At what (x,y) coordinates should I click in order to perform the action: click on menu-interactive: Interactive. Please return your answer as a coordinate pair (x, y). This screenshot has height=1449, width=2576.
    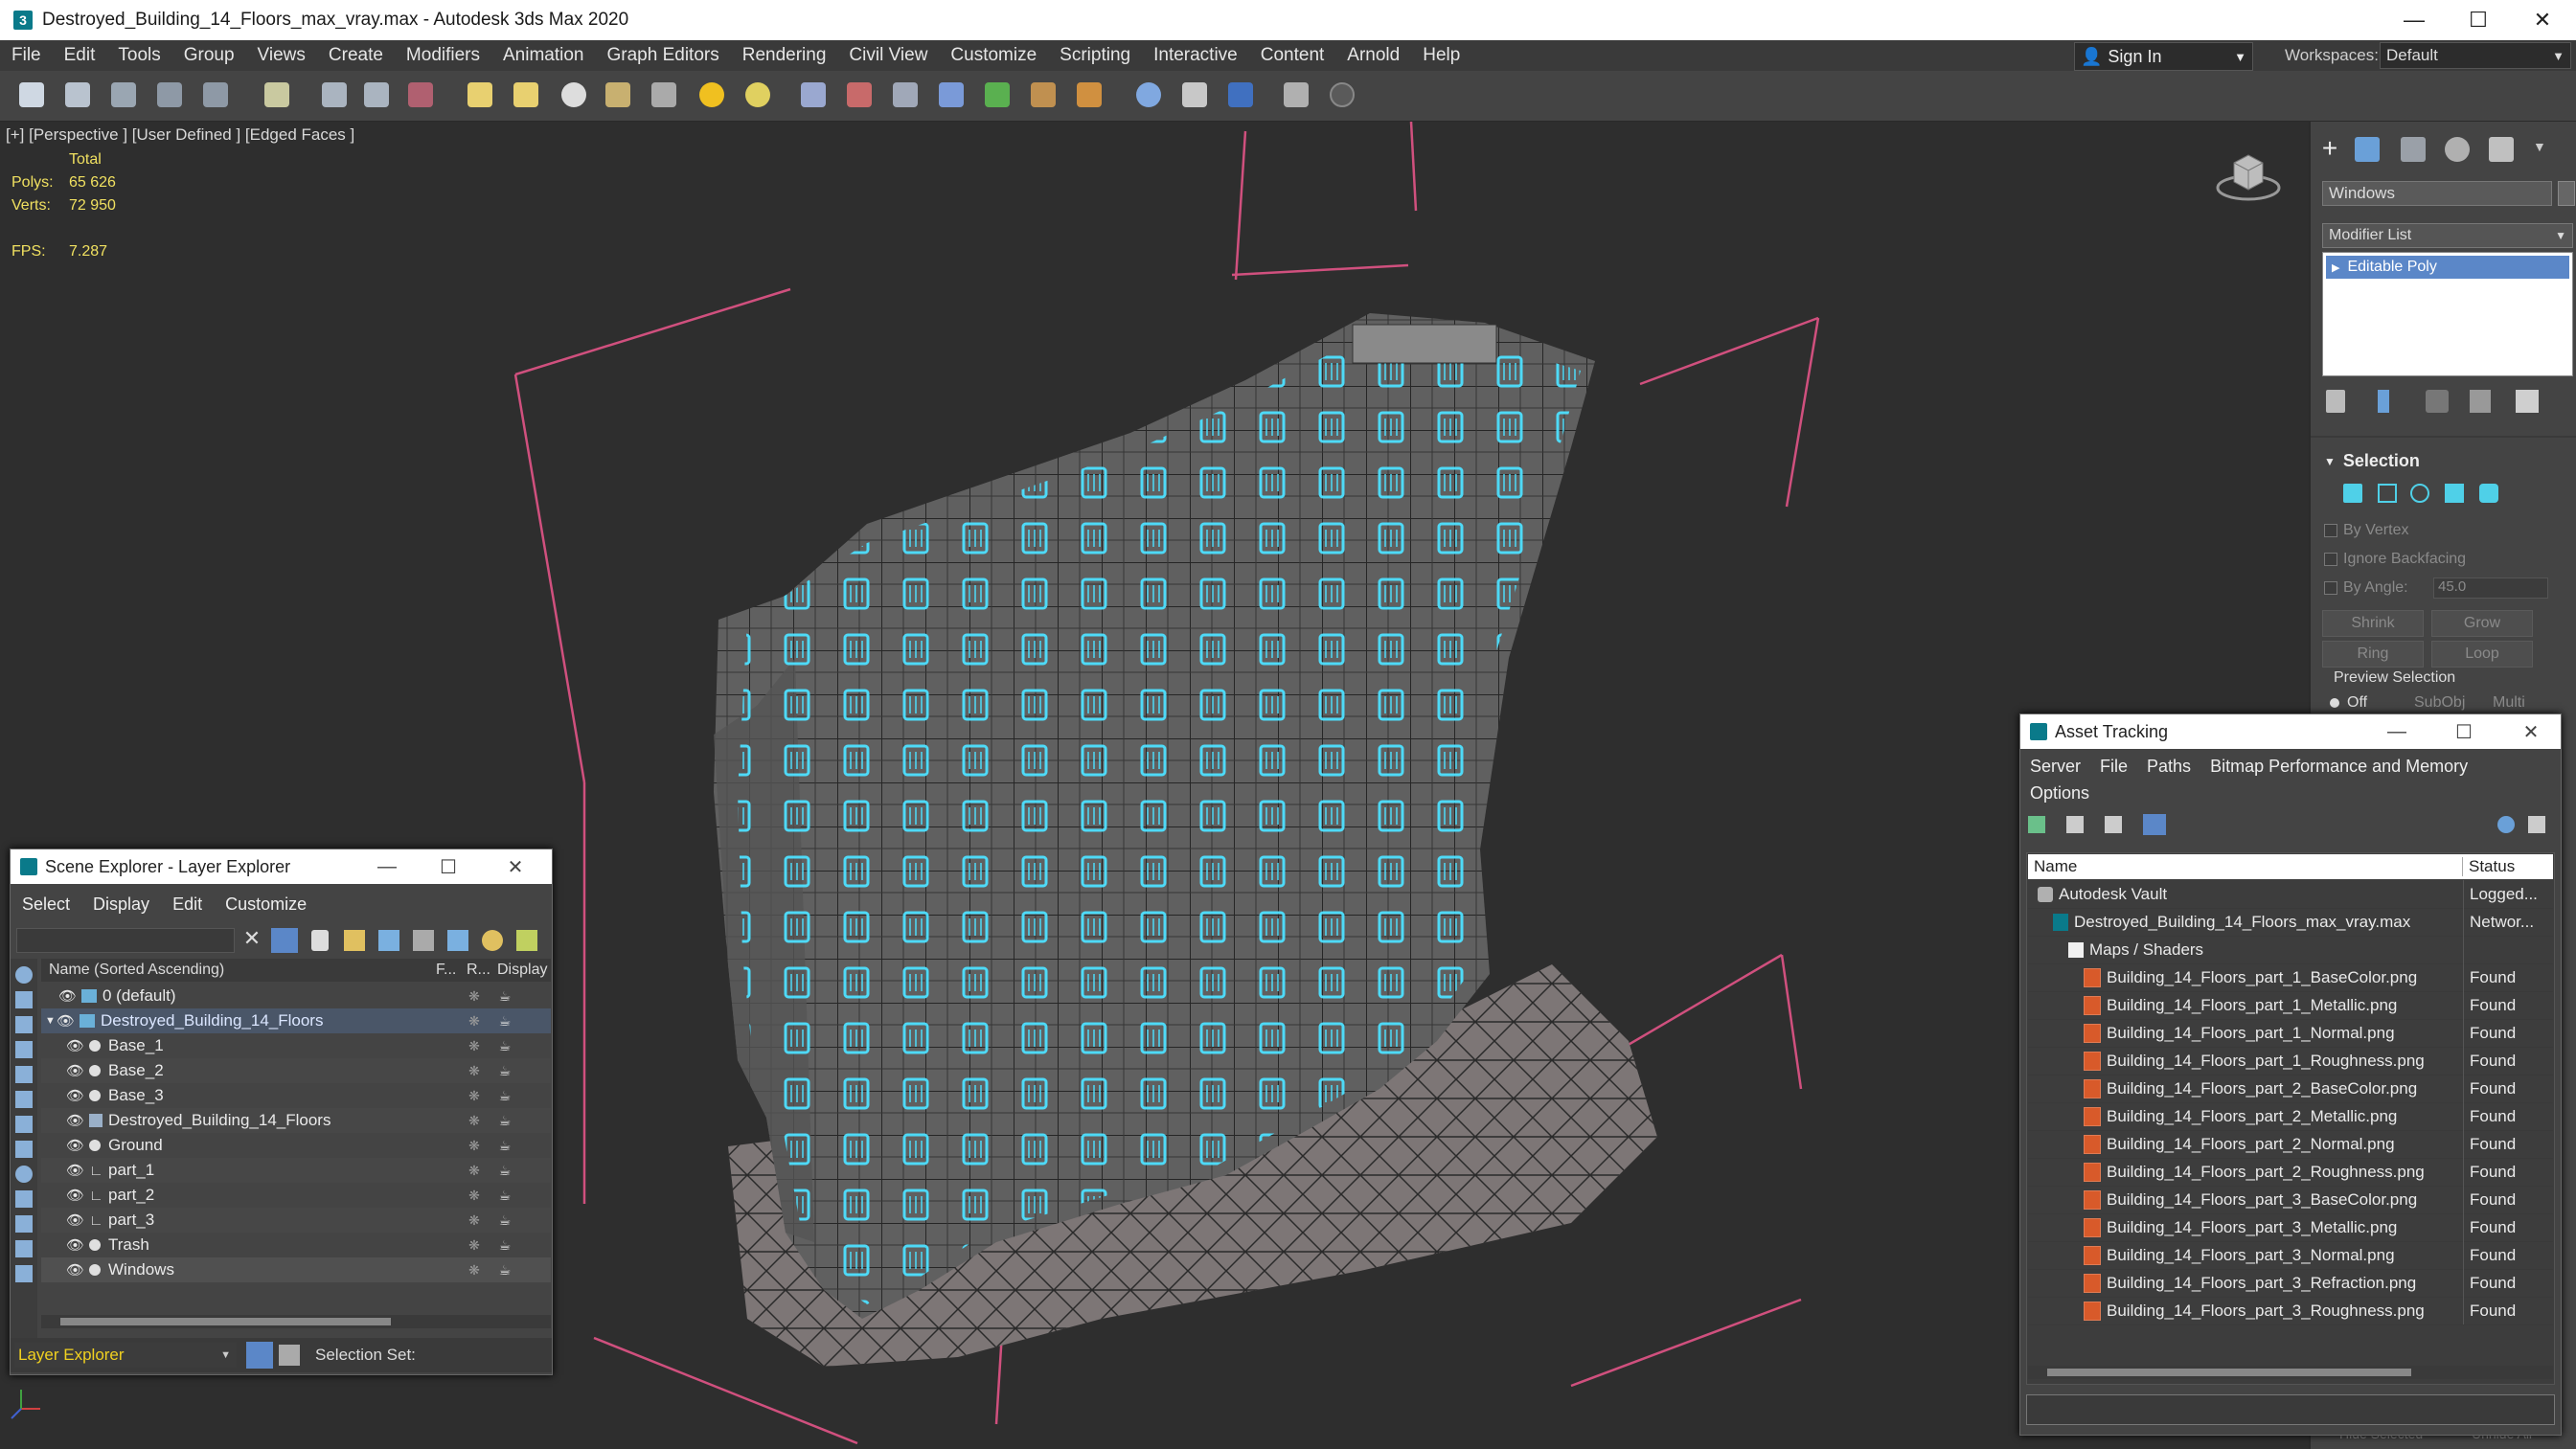
    Looking at the image, I should click on (1195, 55).